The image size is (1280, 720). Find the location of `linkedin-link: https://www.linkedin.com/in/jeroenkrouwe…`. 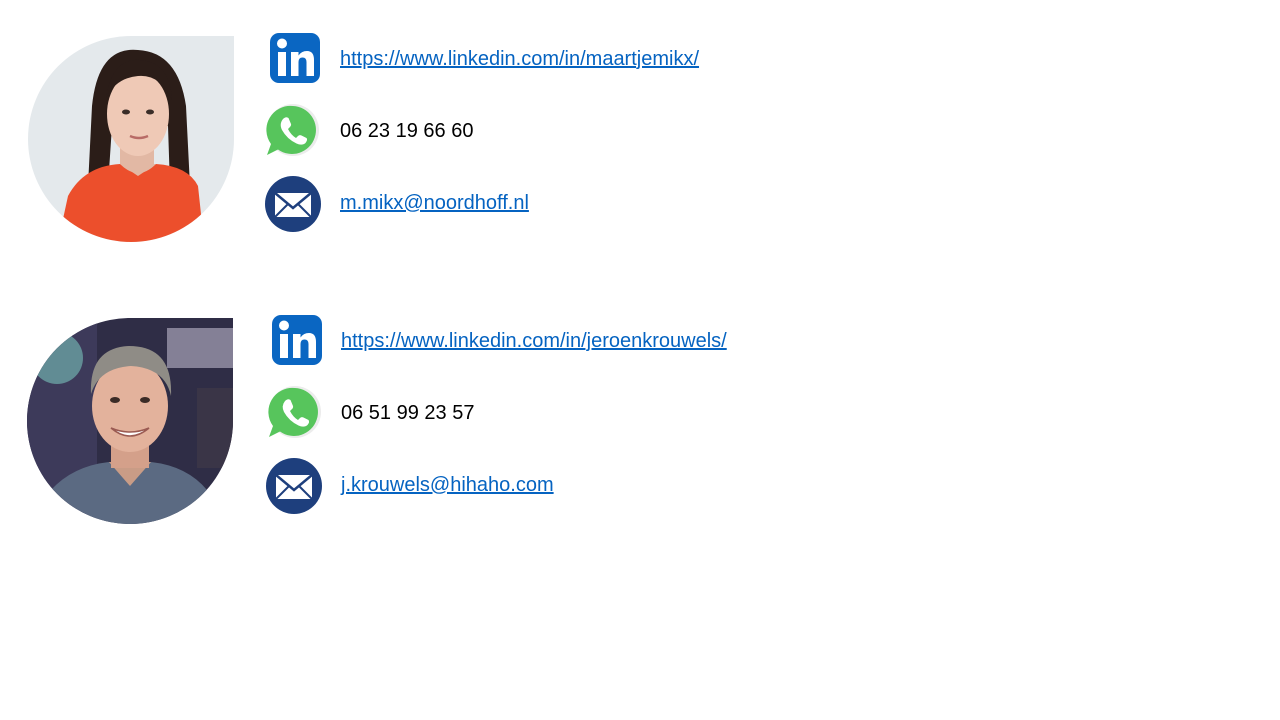

linkedin-link: https://www.linkedin.com/in/jeroenkrouwe… is located at coordinates (534, 341).